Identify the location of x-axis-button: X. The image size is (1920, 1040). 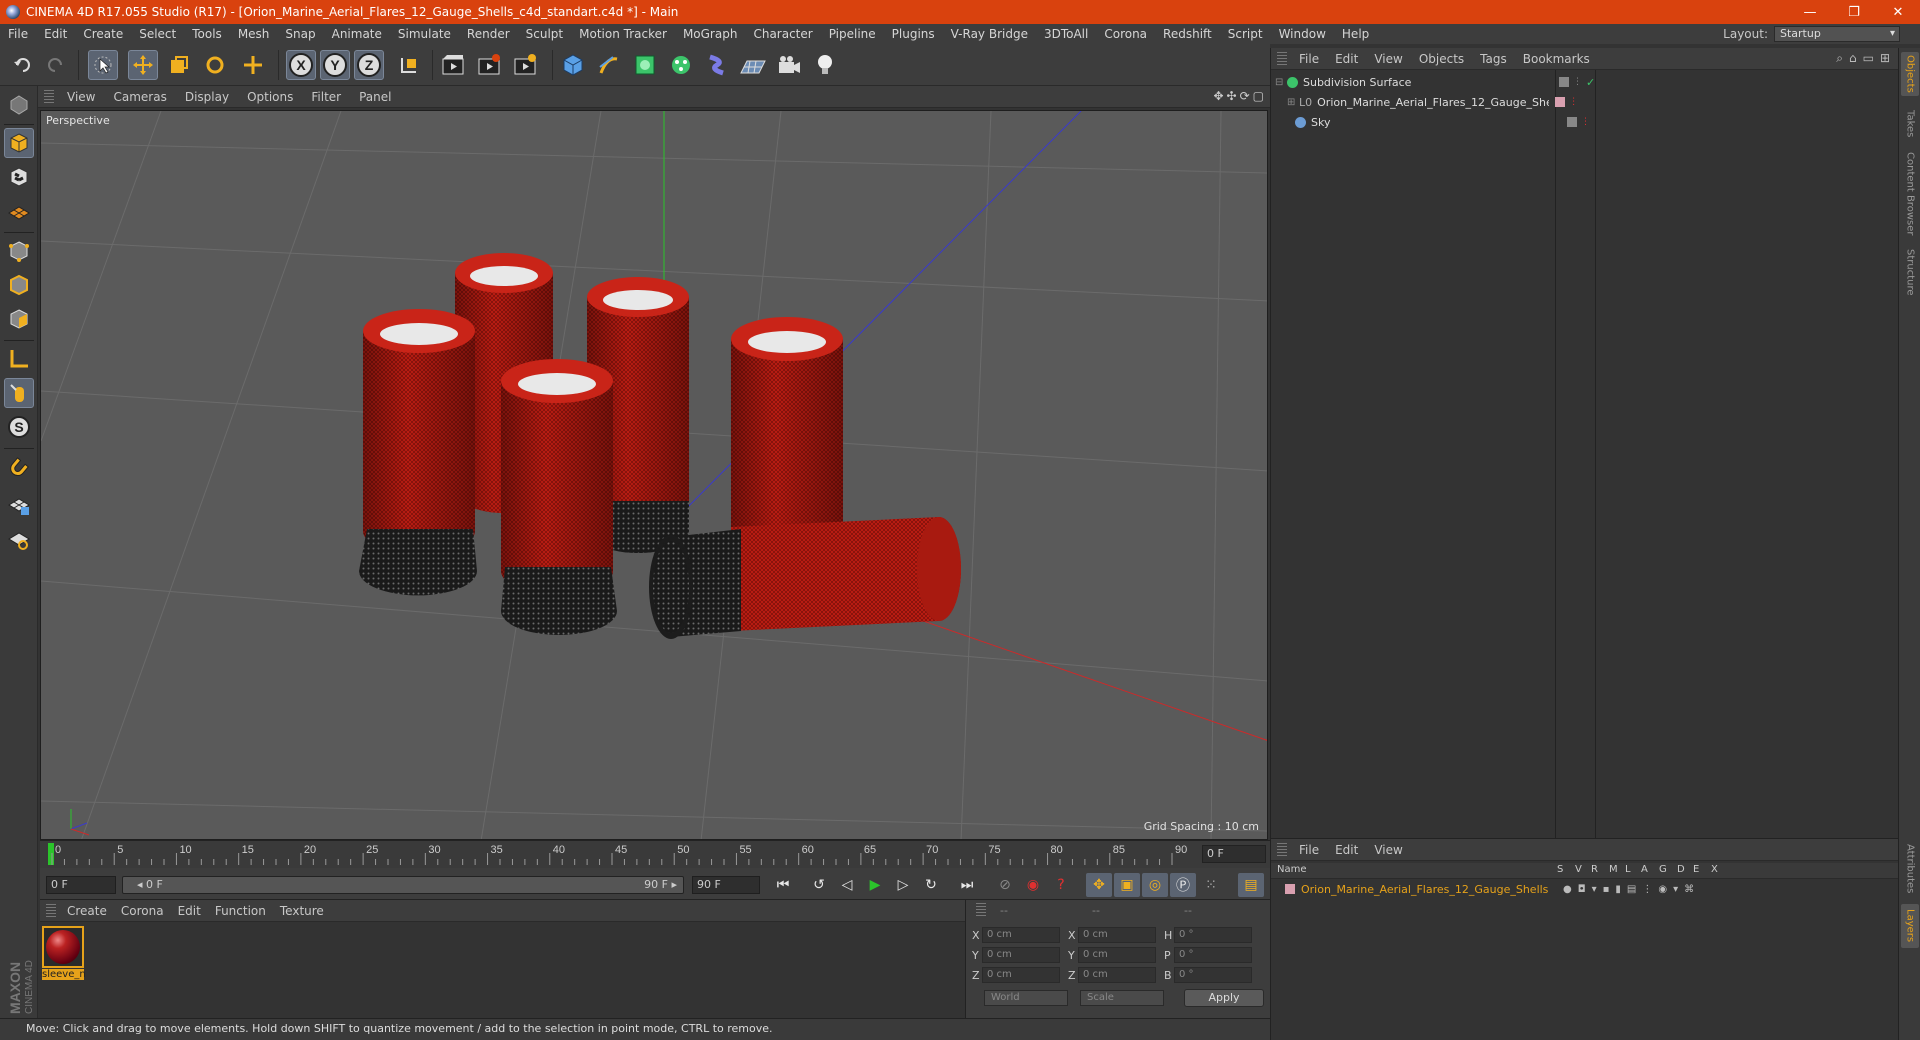
(301, 65).